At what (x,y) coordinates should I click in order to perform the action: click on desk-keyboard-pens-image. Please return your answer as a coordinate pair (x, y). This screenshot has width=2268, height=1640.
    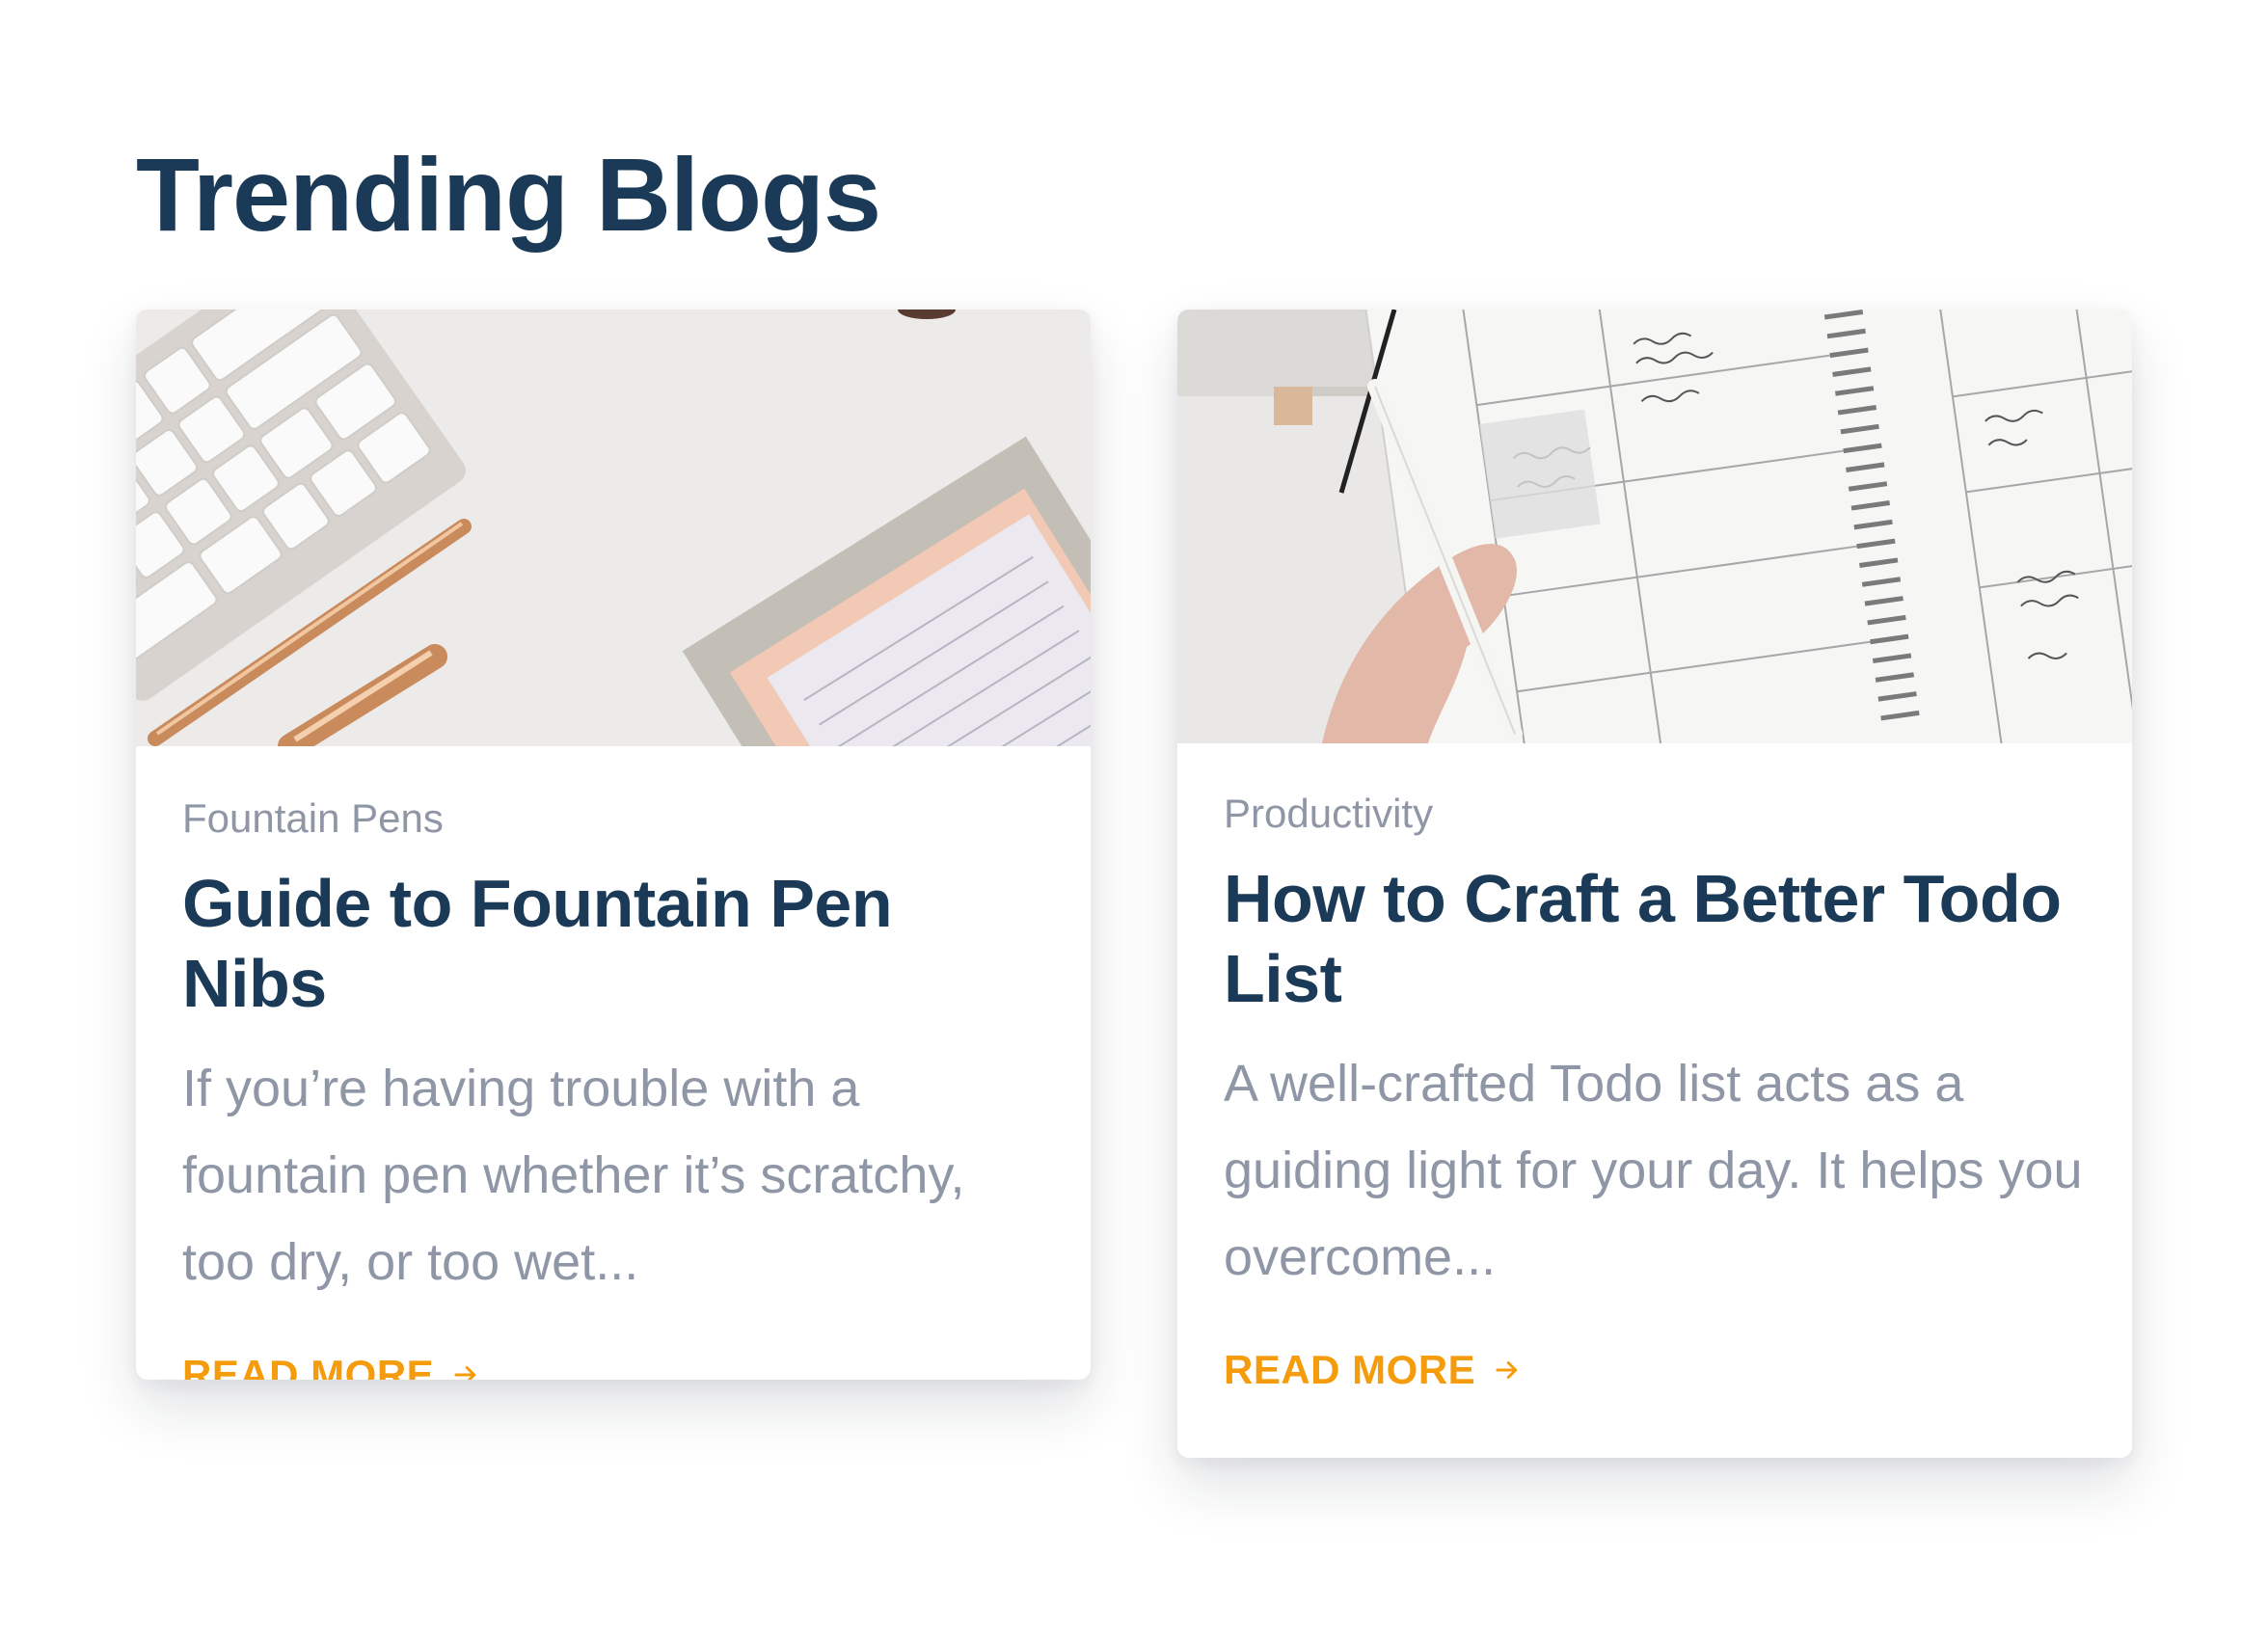
    Looking at the image, I should click on (613, 527).